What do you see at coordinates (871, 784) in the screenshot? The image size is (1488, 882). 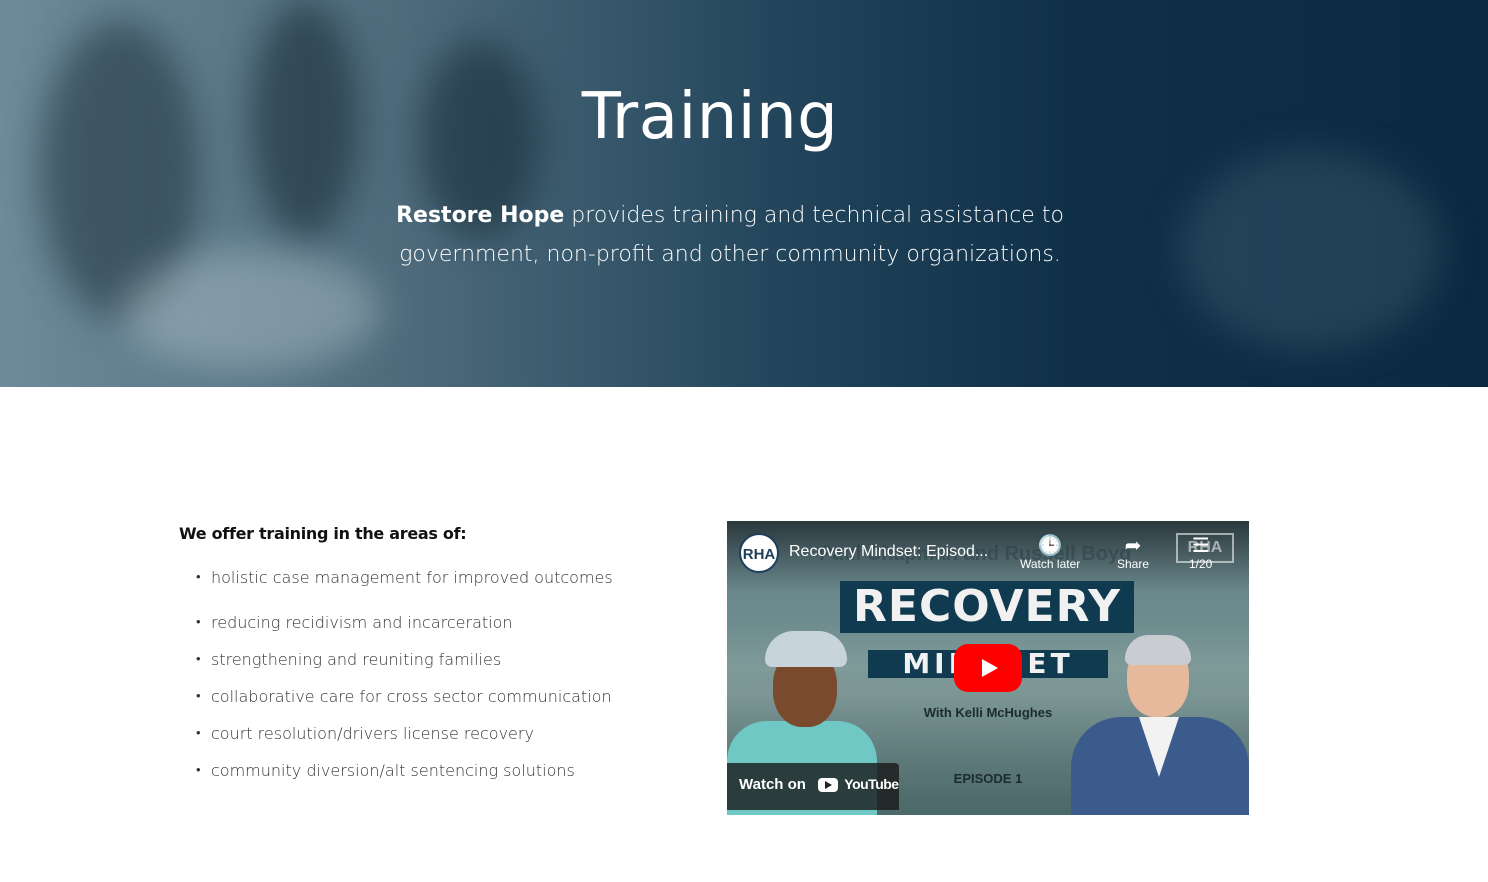 I see `youtube-wordmark: YouTube` at bounding box center [871, 784].